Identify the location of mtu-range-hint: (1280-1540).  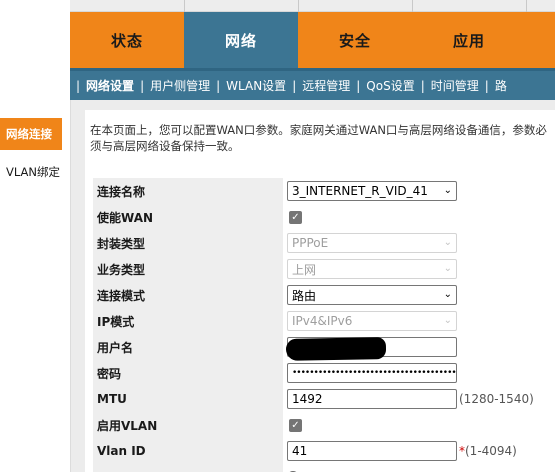
(496, 399).